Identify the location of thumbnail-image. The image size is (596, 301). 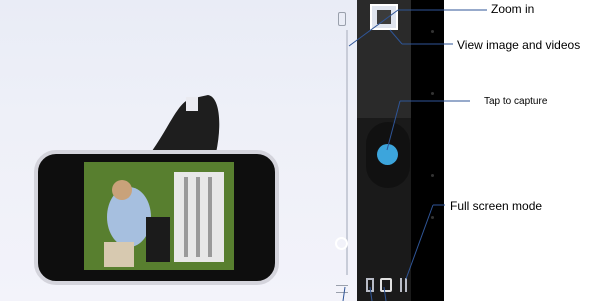
(384, 17).